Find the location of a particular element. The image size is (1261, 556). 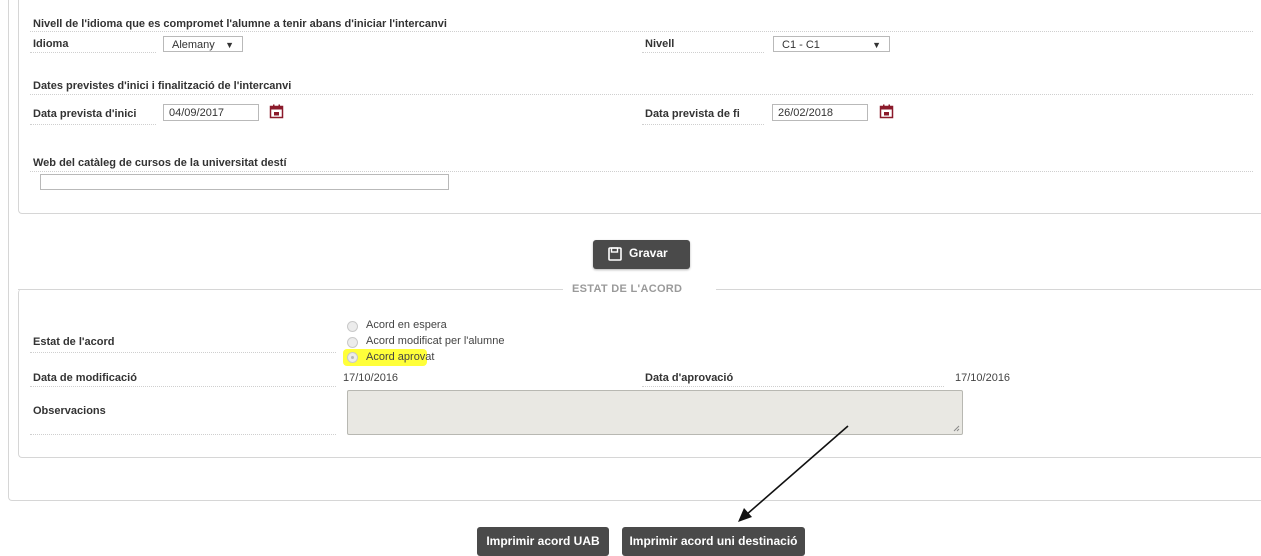

radio-acord-modificat is located at coordinates (352, 342).